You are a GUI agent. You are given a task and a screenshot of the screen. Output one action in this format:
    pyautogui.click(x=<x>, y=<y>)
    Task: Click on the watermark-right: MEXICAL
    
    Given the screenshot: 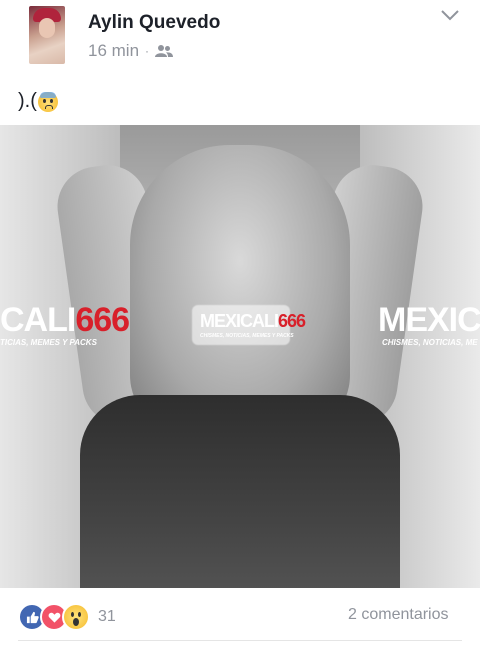 What is the action you would take?
    pyautogui.click(x=429, y=320)
    